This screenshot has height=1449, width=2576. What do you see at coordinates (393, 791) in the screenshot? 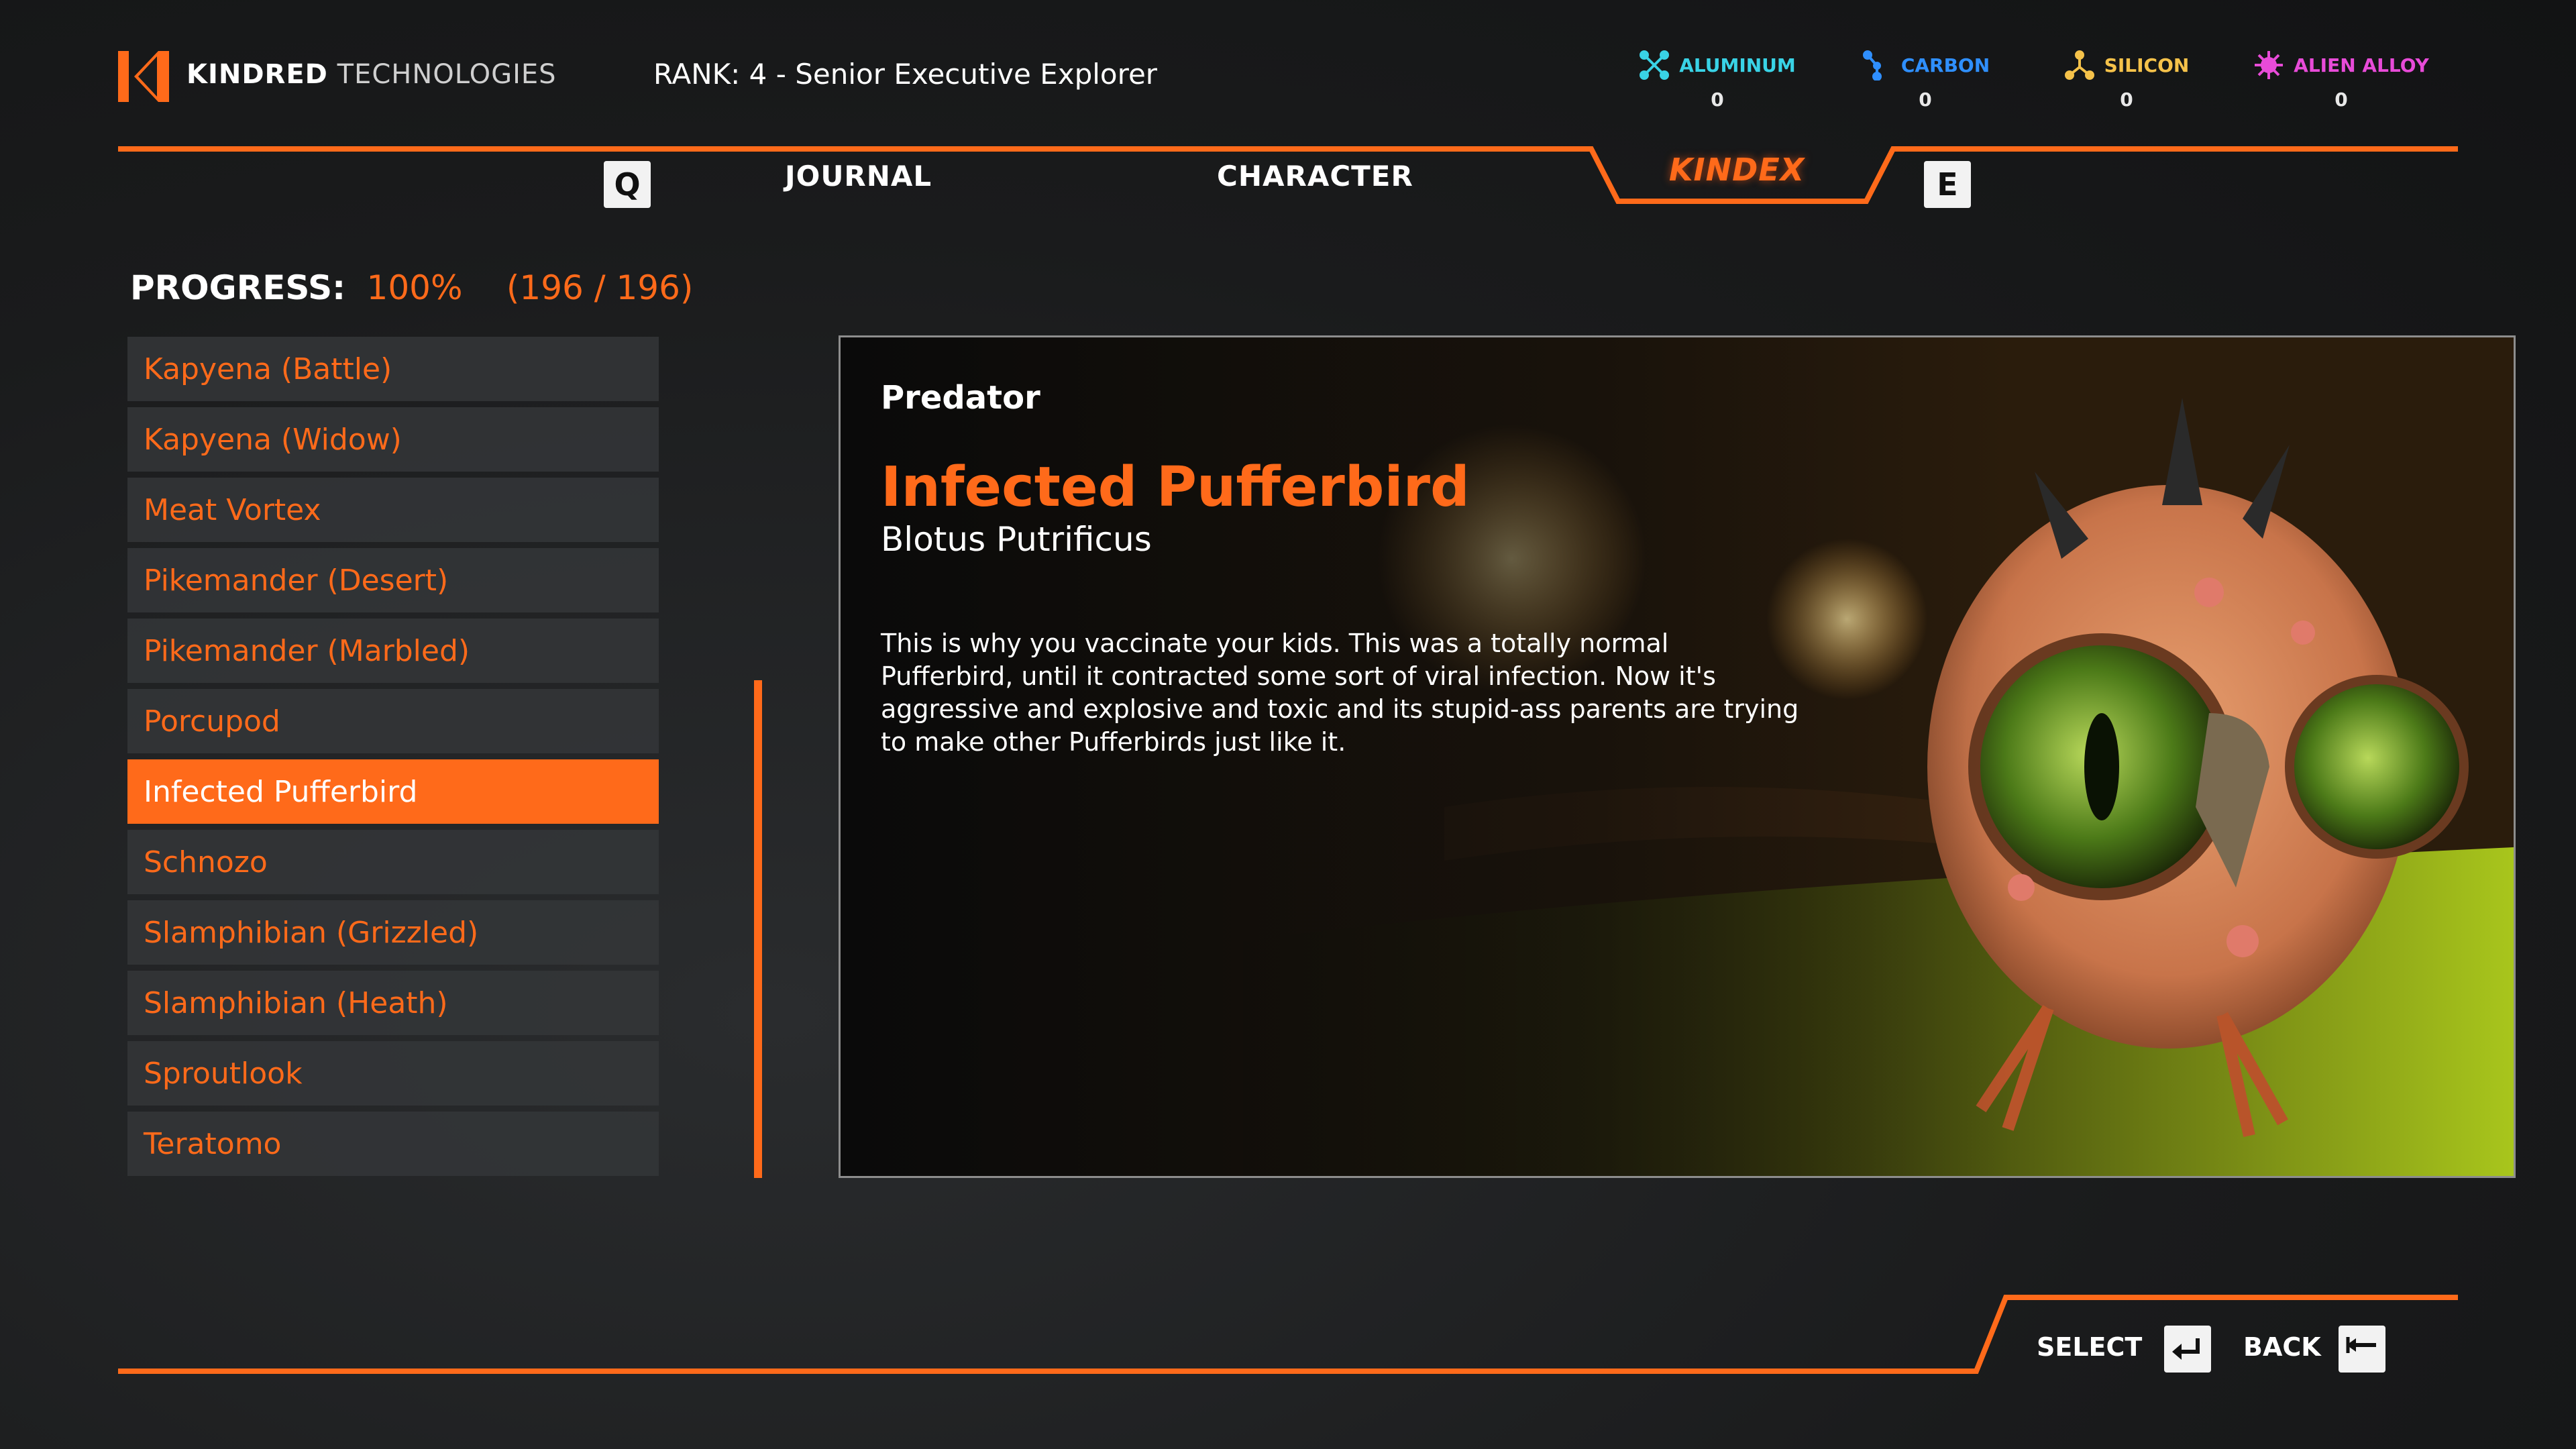
I see `list-item-selected: Infected Pufferbird` at bounding box center [393, 791].